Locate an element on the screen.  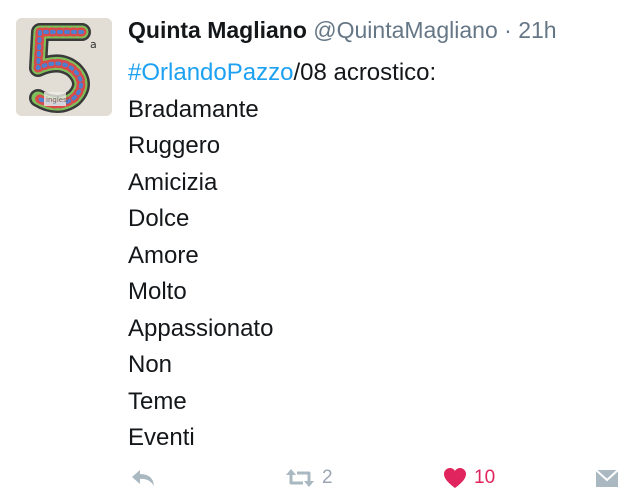
tweet-line: Ruggero is located at coordinates (174, 145).